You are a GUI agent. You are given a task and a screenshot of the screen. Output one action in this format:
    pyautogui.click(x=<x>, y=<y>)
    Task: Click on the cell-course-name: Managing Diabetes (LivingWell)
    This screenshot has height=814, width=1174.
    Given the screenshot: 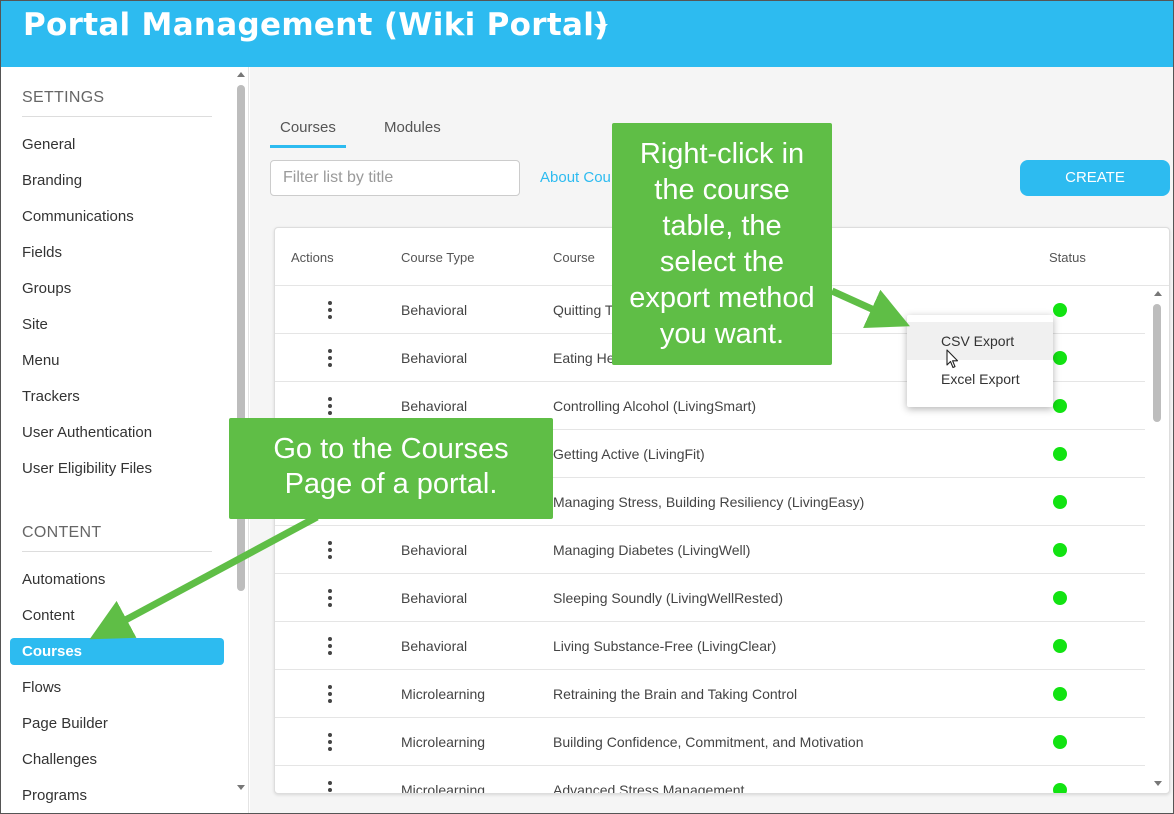 What is the action you would take?
    pyautogui.click(x=652, y=550)
    